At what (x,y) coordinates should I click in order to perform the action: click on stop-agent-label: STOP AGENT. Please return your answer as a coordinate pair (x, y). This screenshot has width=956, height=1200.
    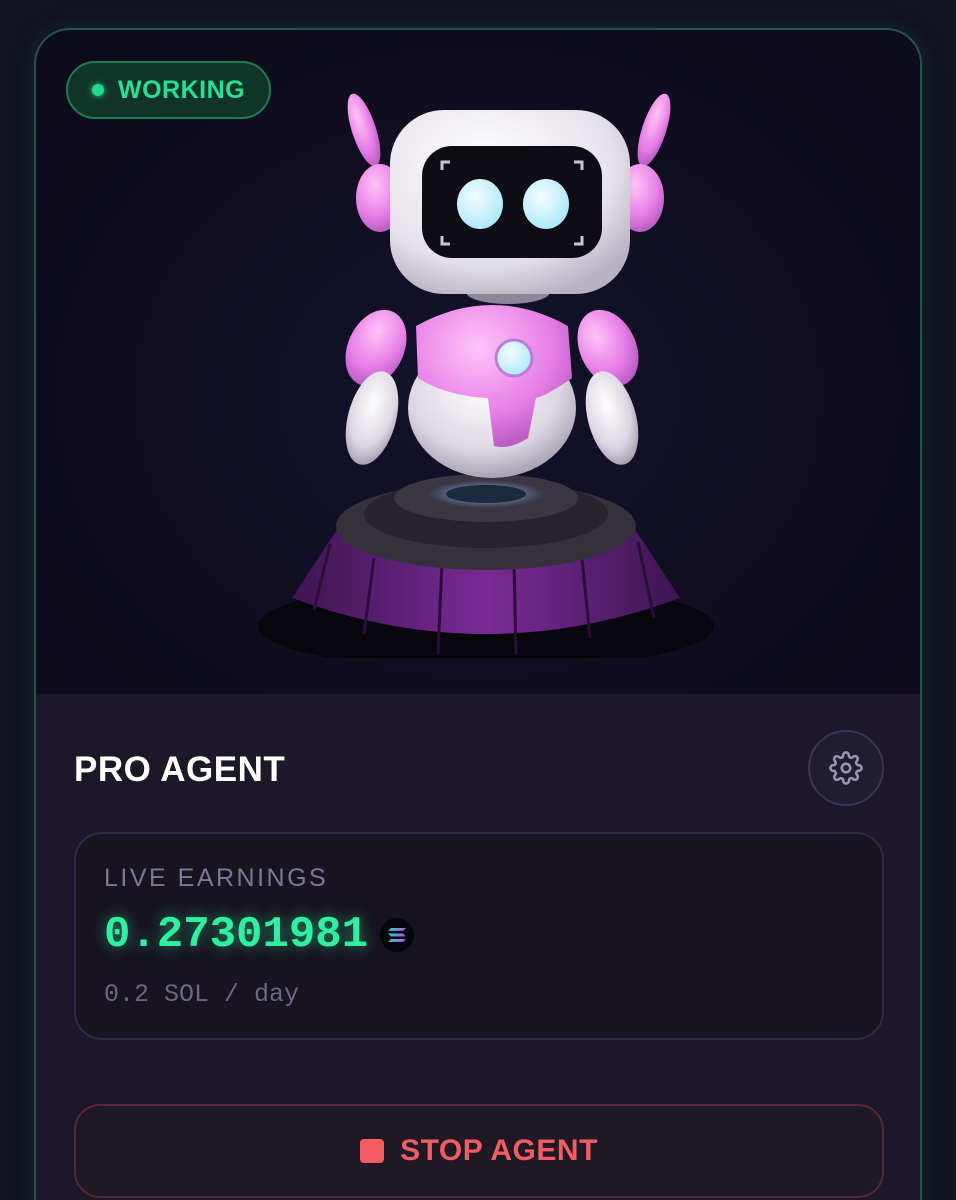
    Looking at the image, I should click on (499, 1150).